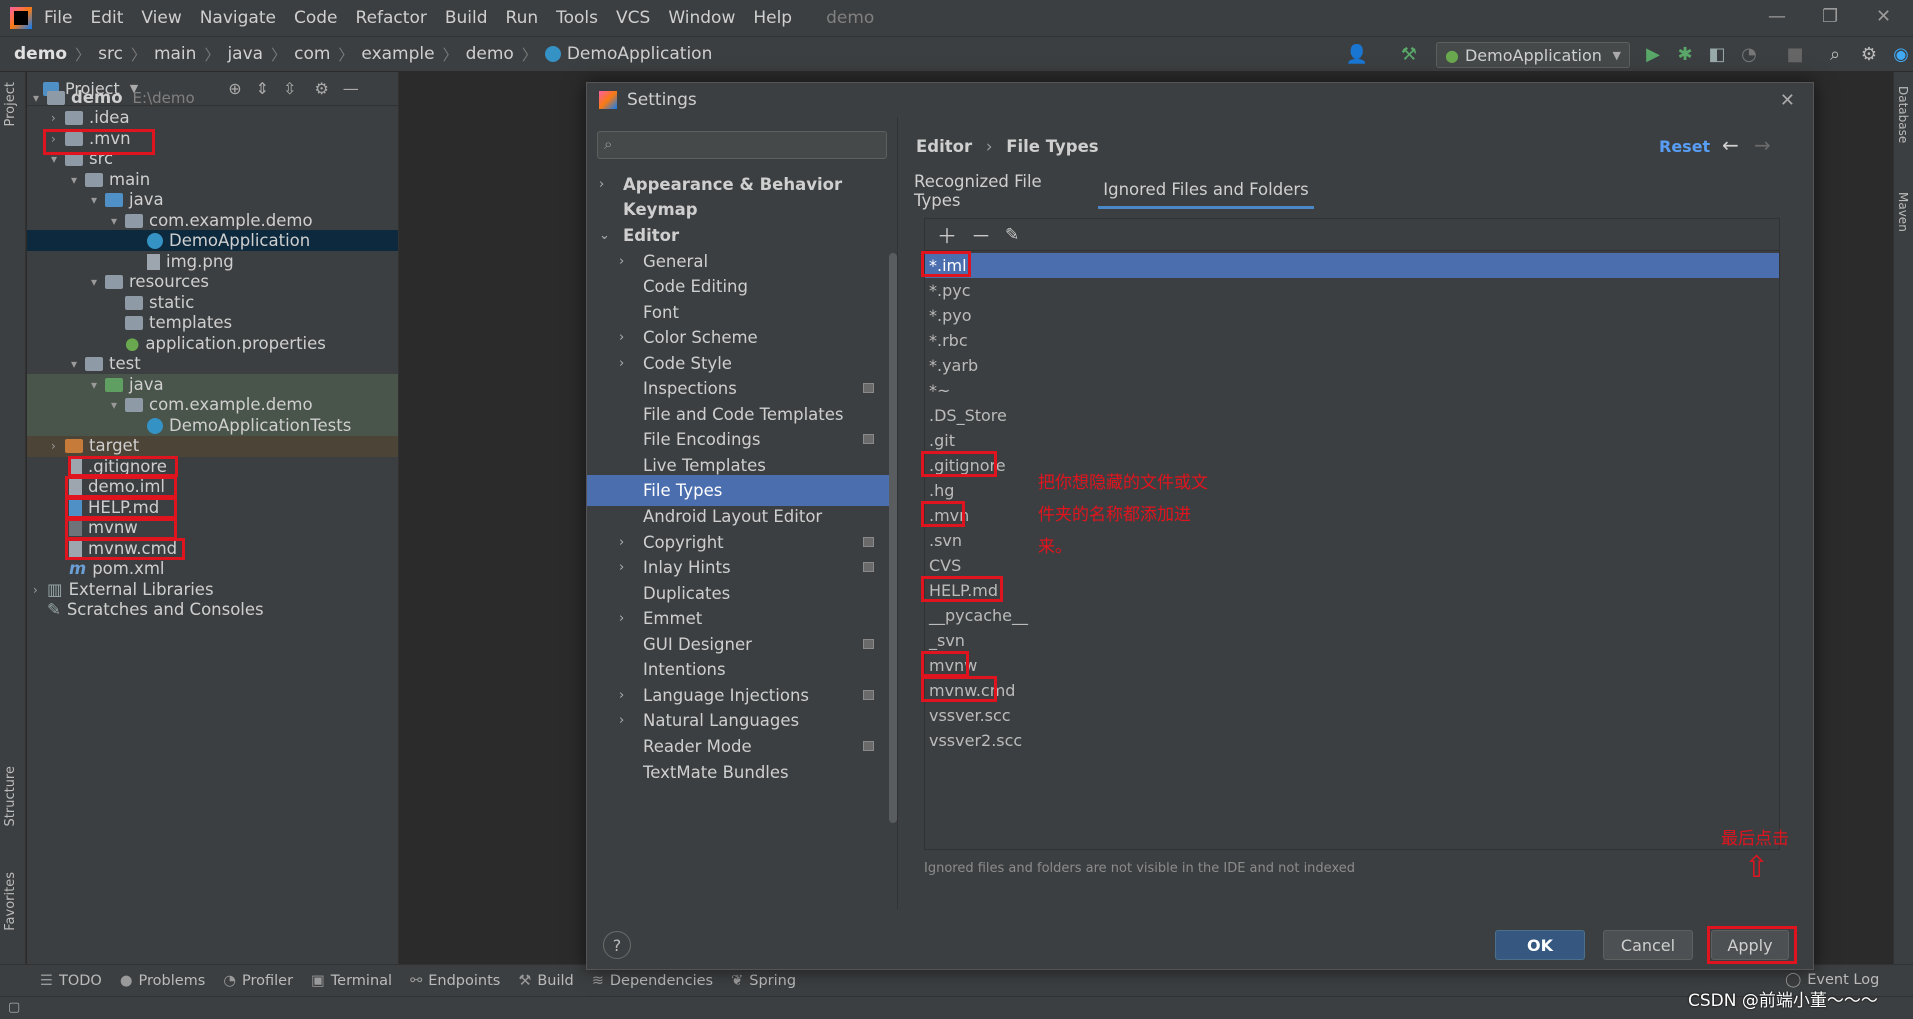 The width and height of the screenshot is (1913, 1019). Describe the element at coordinates (1352, 640) in the screenshot. I see `list-item: _svn` at that location.